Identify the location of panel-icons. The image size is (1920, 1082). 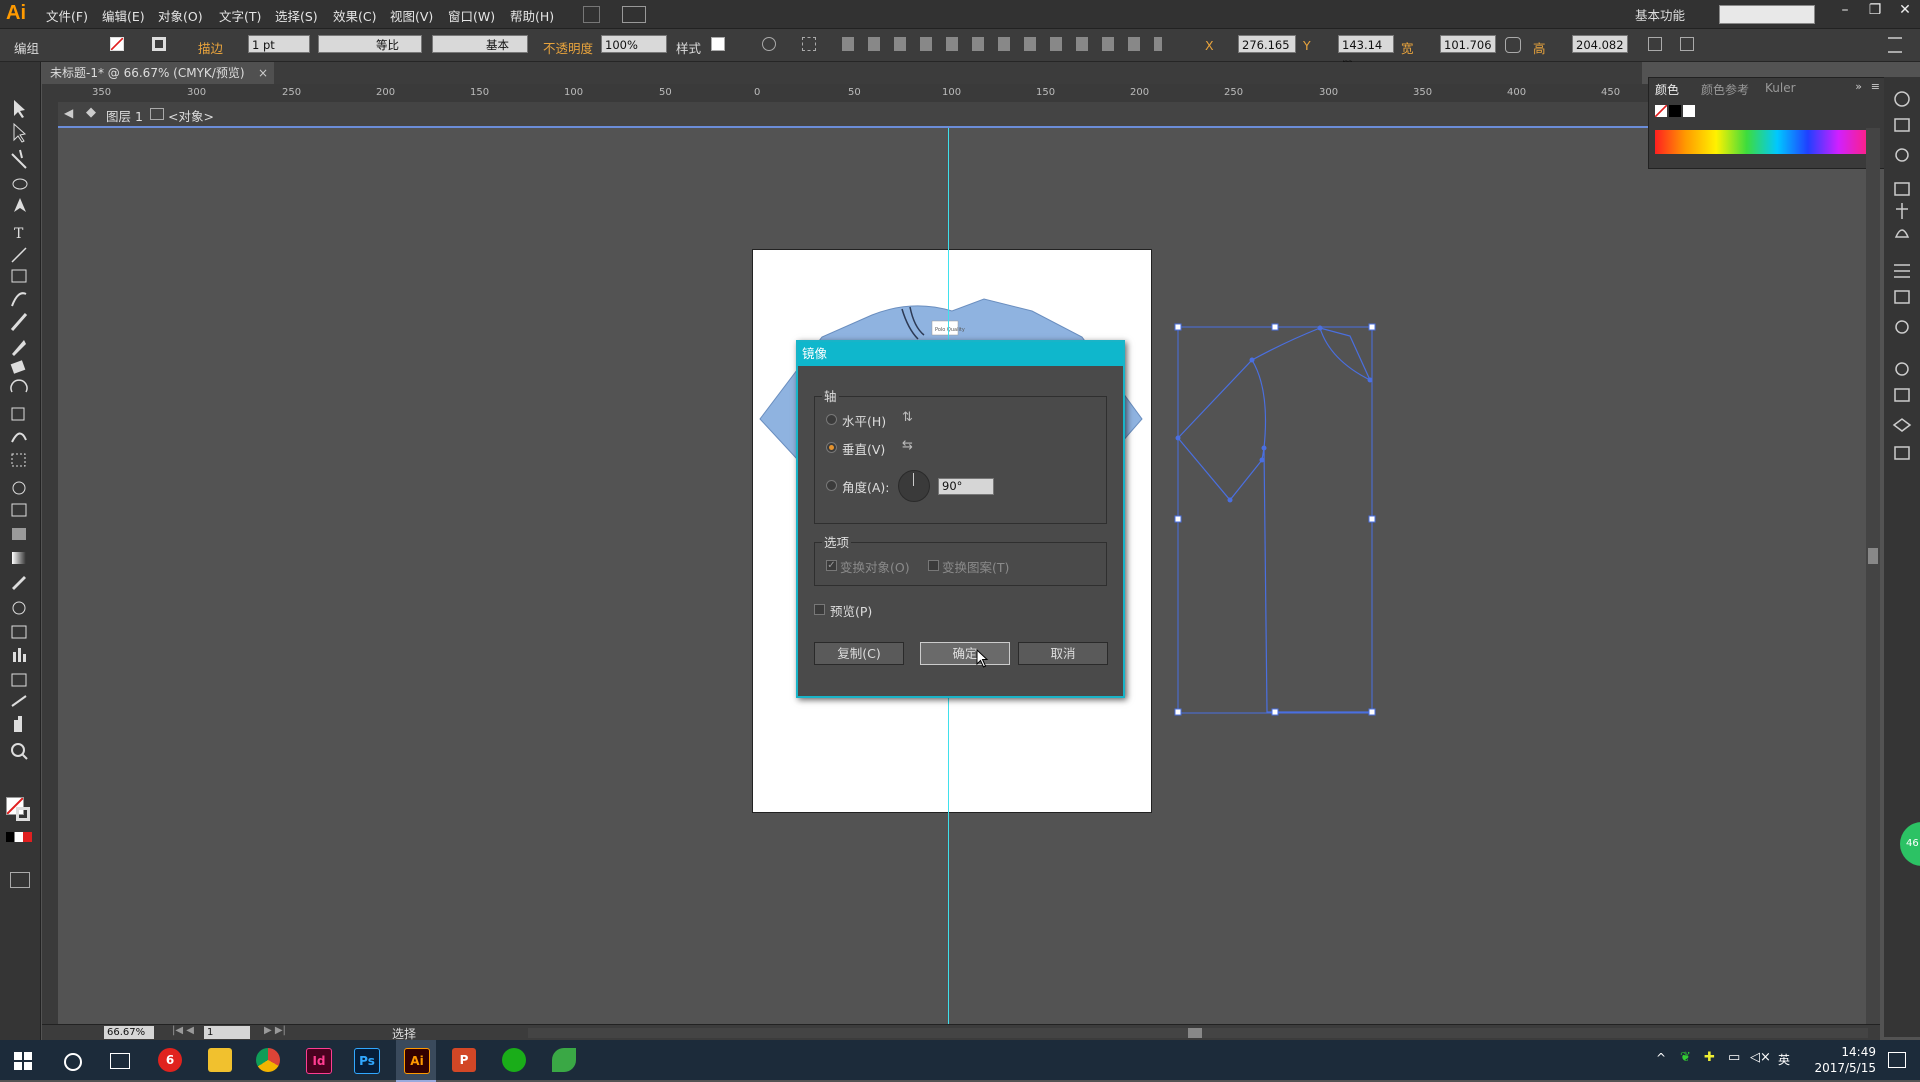
(1902, 297).